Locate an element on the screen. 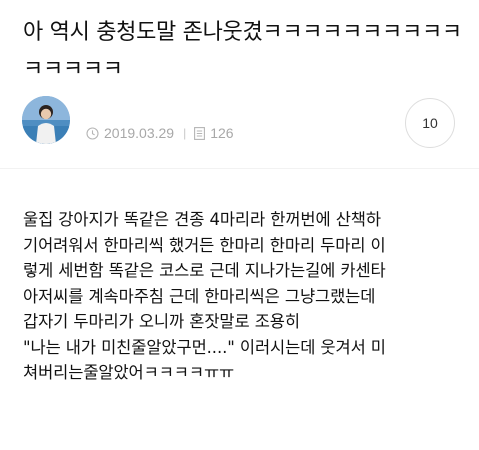 The height and width of the screenshot is (450, 479). body-line: 기어려워서 한마리씩 했거든 한마리 한마리 두마리 이 is located at coordinates (204, 245).